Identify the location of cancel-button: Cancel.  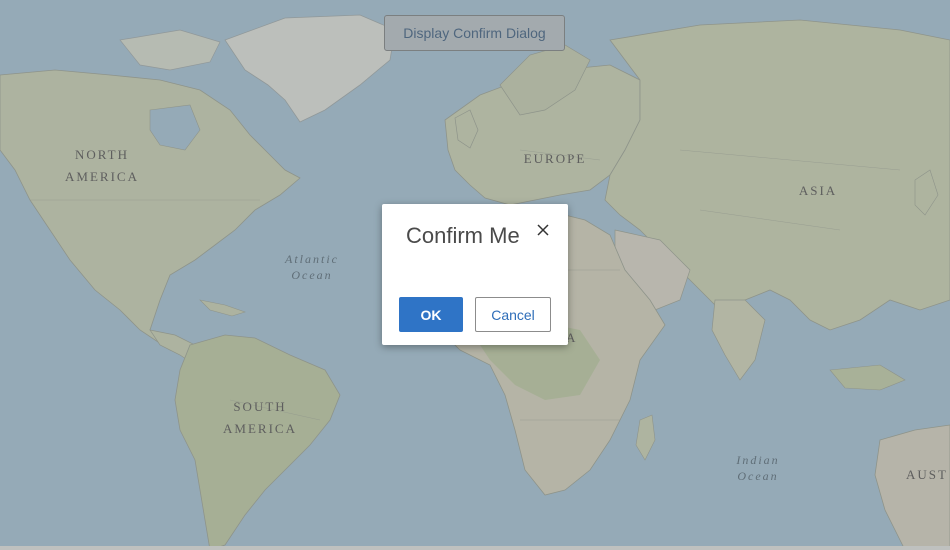
(513, 314).